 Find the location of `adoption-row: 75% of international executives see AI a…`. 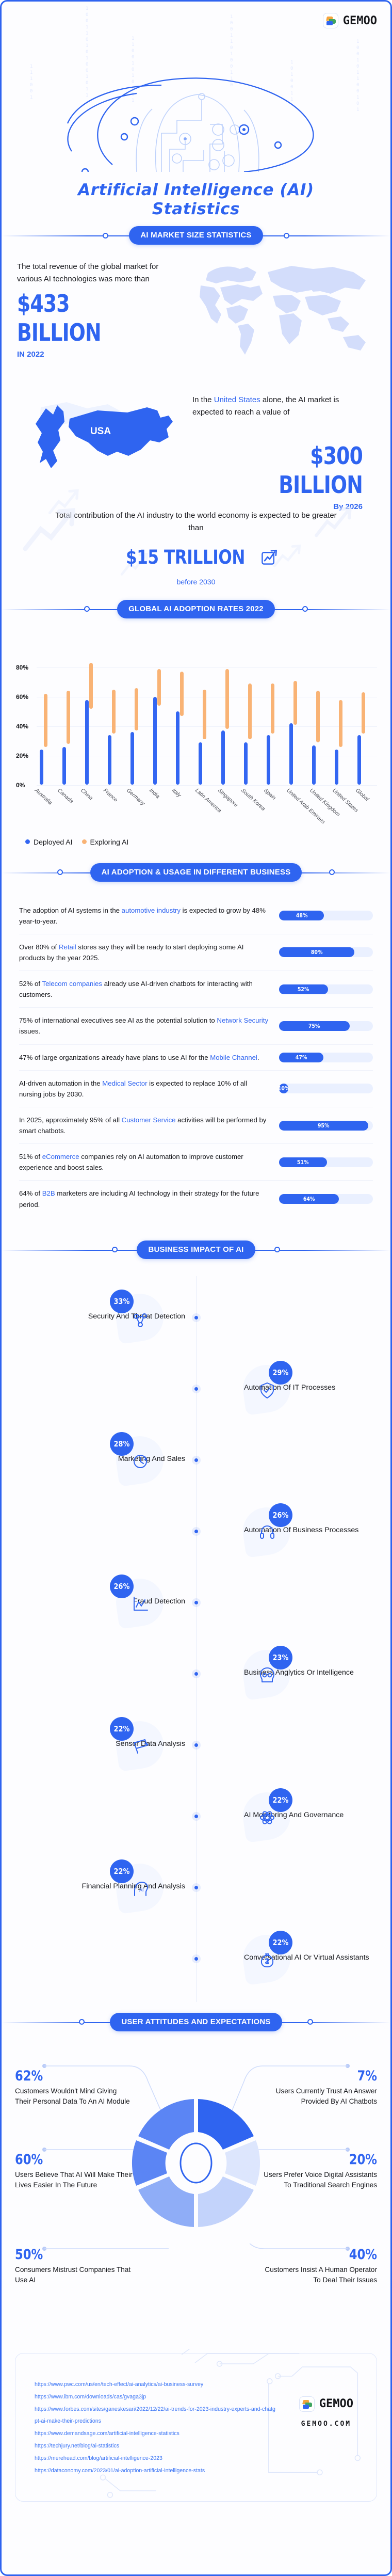

adoption-row: 75% of international executives see AI a… is located at coordinates (196, 1026).